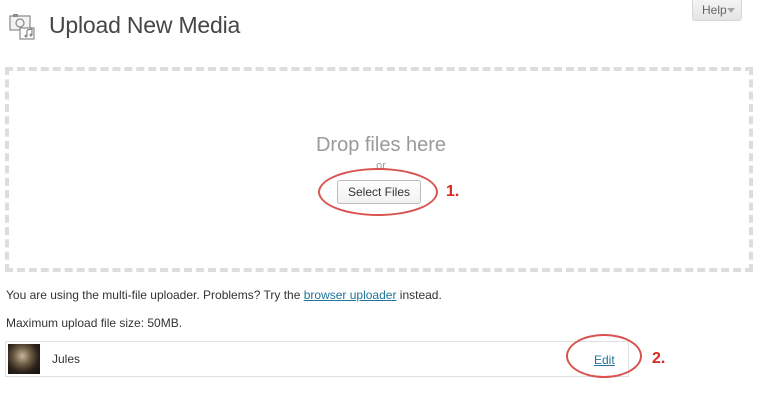  I want to click on chevron-down-icon, so click(731, 10).